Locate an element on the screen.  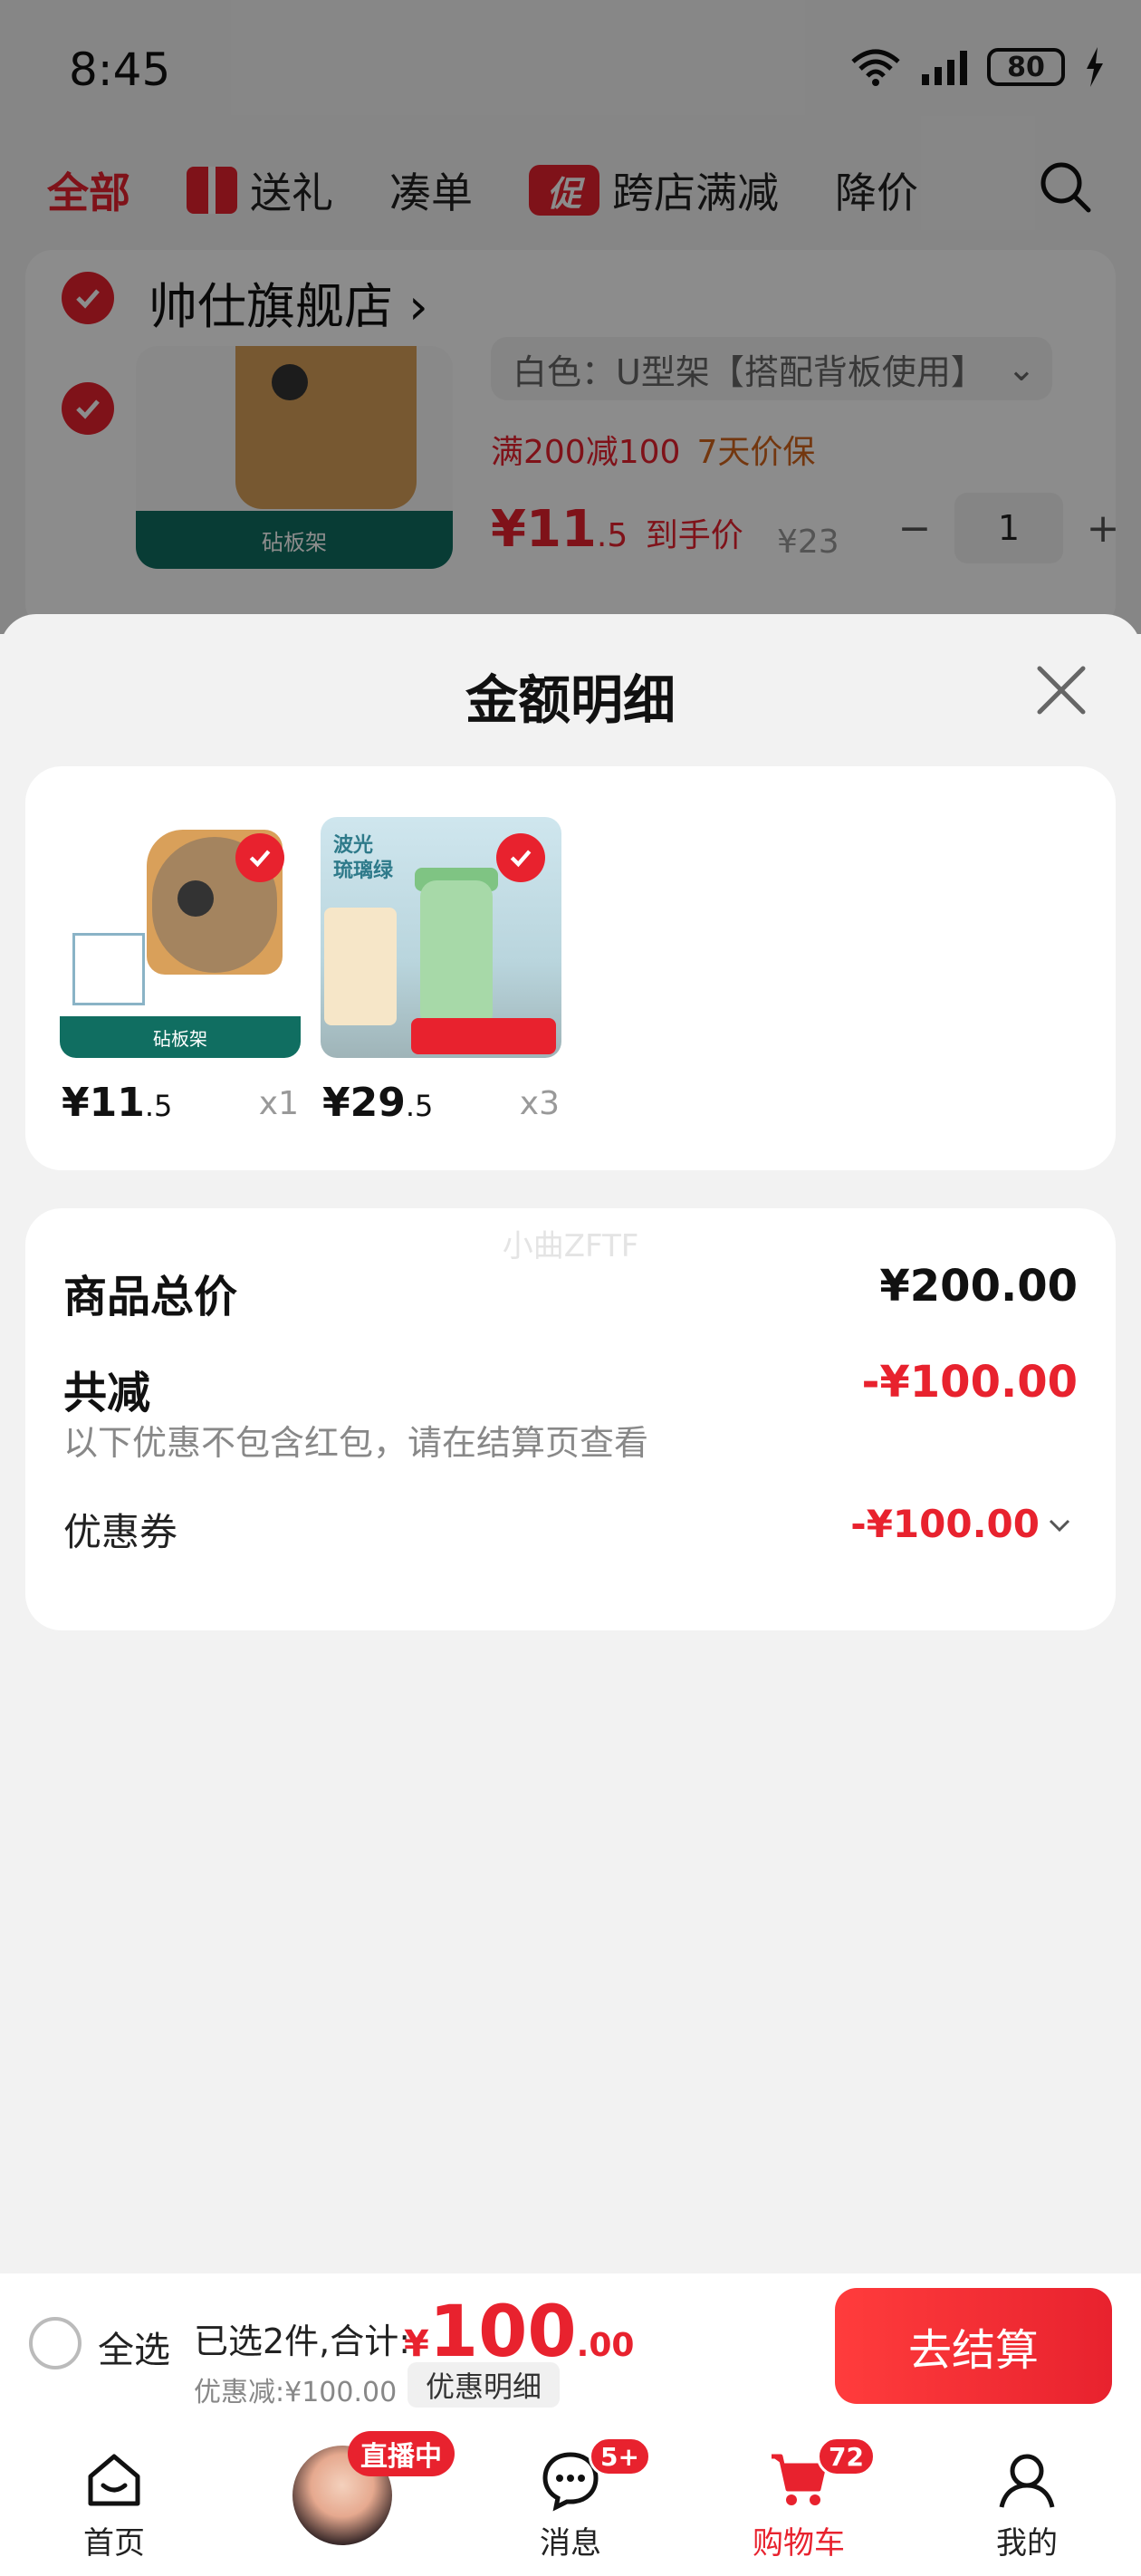
nav-messages: 消息 5+ is located at coordinates (570, 2501).